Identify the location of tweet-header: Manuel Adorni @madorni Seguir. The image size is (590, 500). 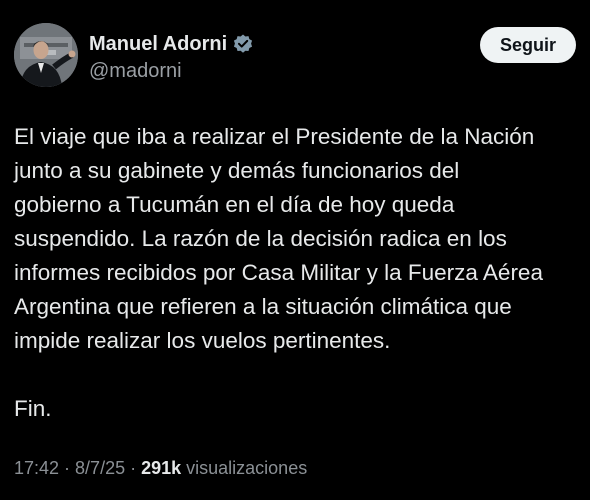
(295, 56).